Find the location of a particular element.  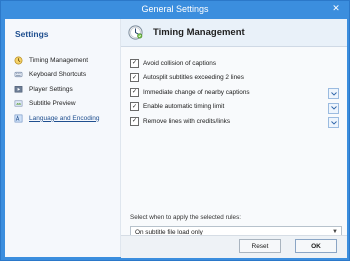

apply-rules-label: Select when to apply the selected rules: is located at coordinates (185, 217).